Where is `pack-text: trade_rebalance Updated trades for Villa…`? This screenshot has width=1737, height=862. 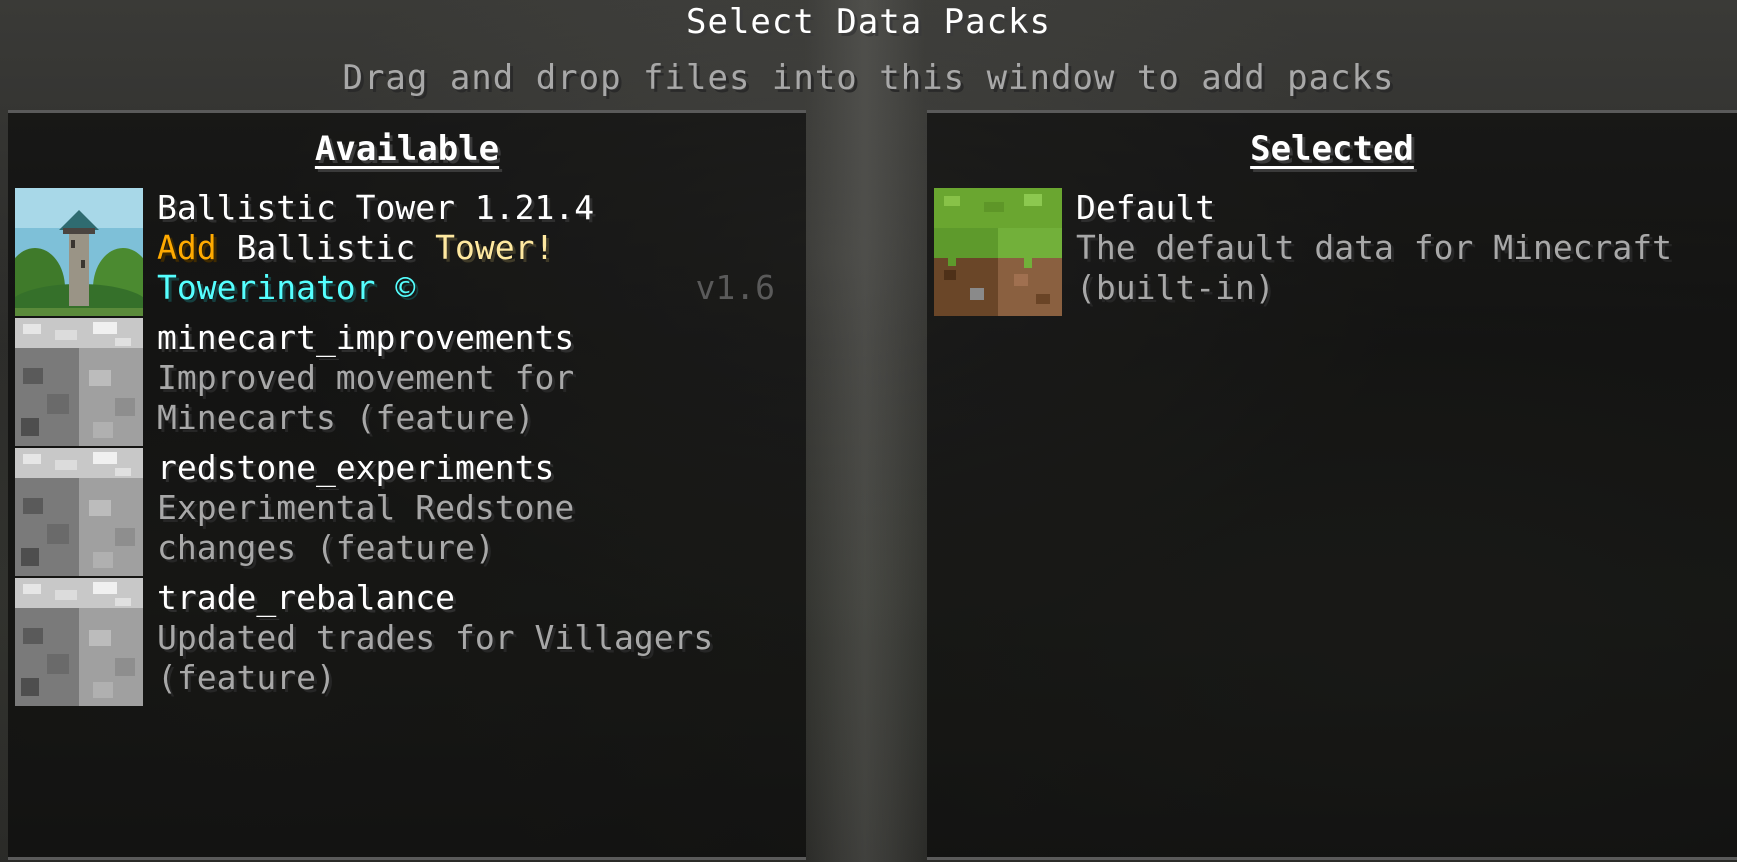 pack-text: trade_rebalance Updated trades for Villa… is located at coordinates (477, 638).